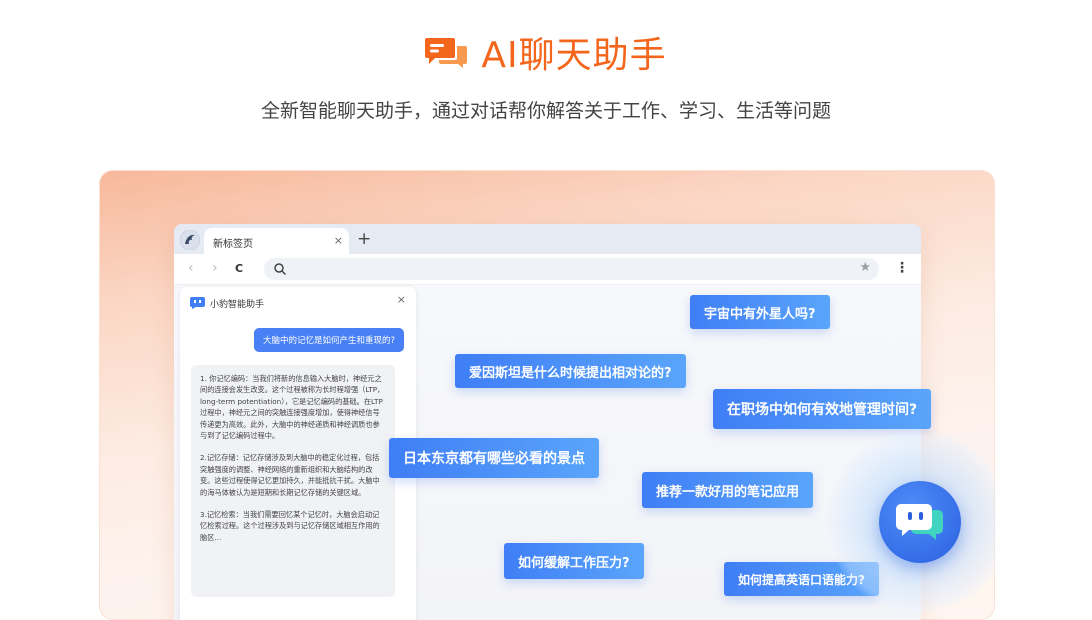 This screenshot has width=1092, height=620. Describe the element at coordinates (902, 268) in the screenshot. I see `more-menu-icon: ⋮` at that location.